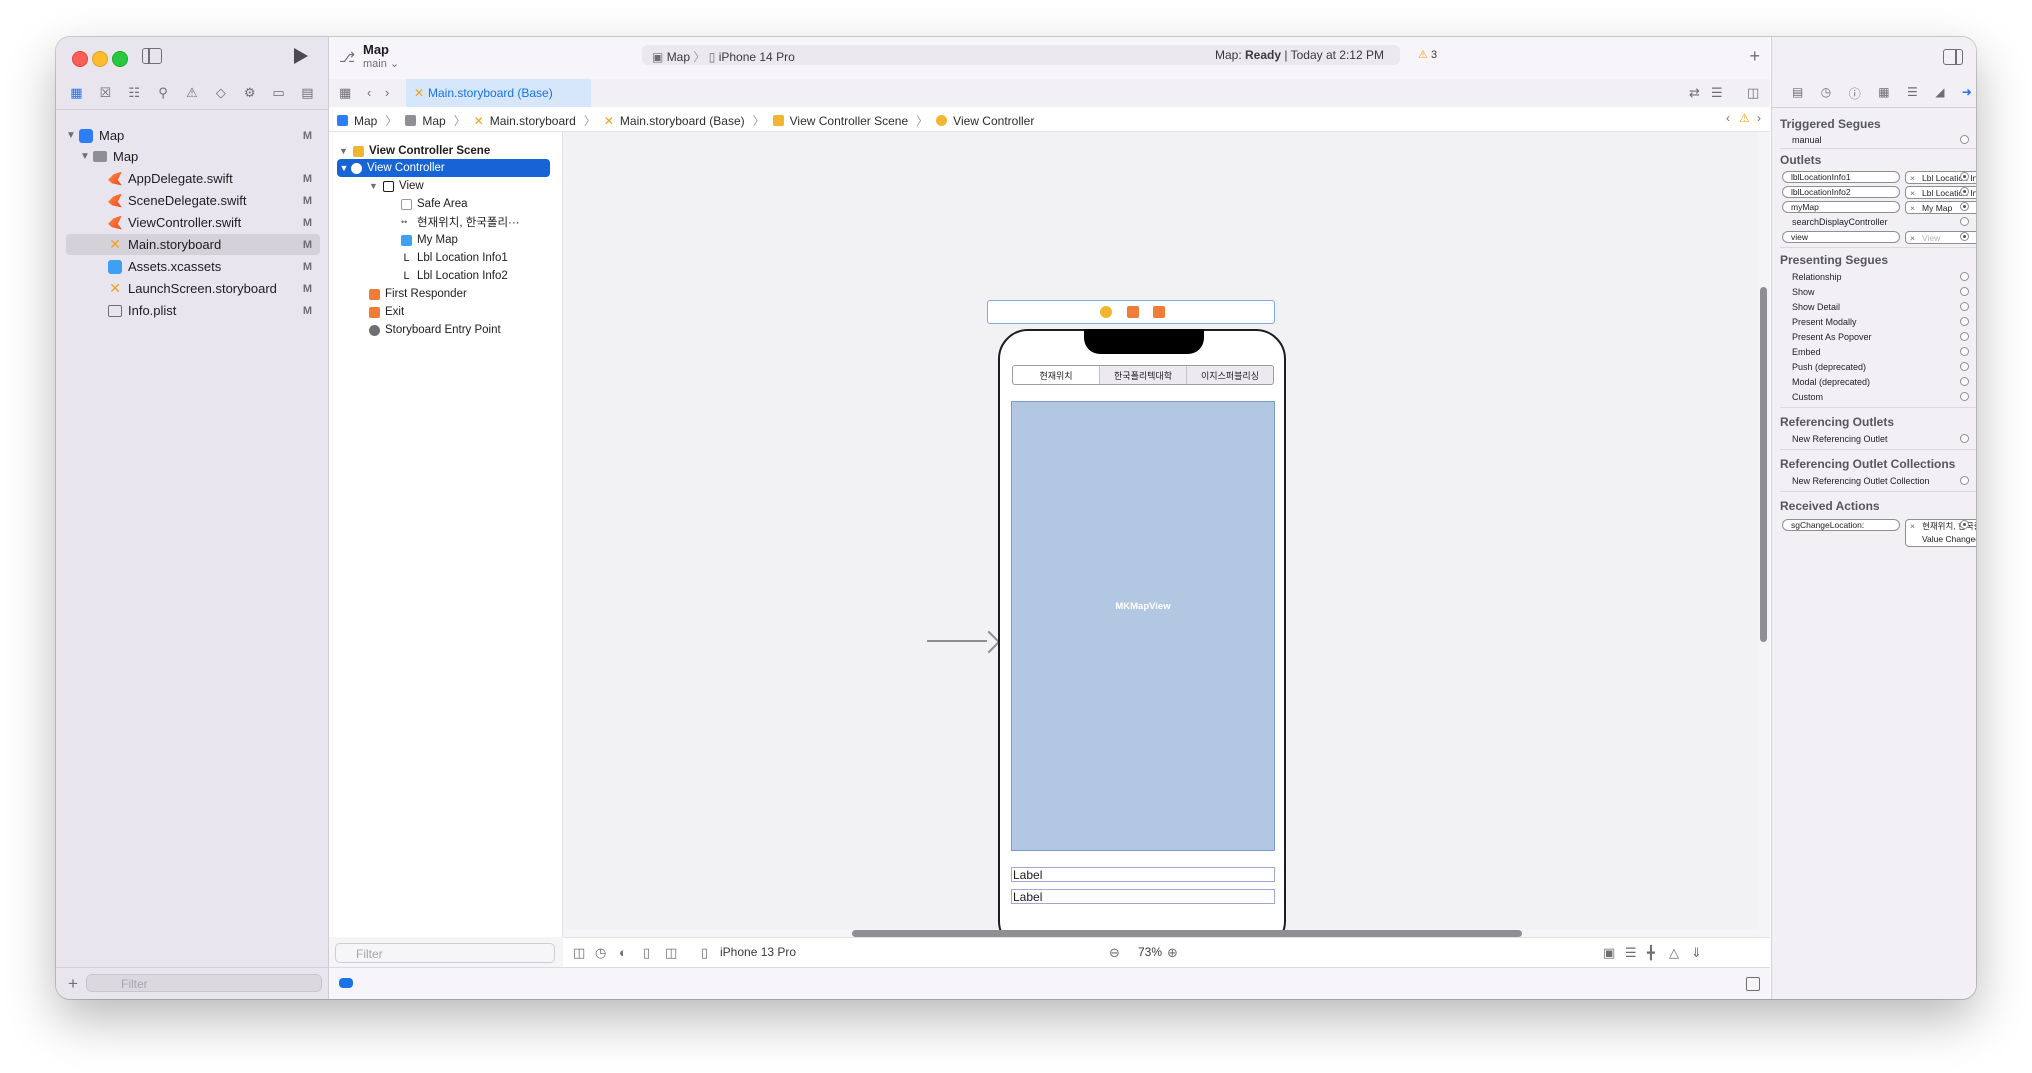  I want to click on breadcrumb-item: Main.storyboard (Base), so click(682, 121).